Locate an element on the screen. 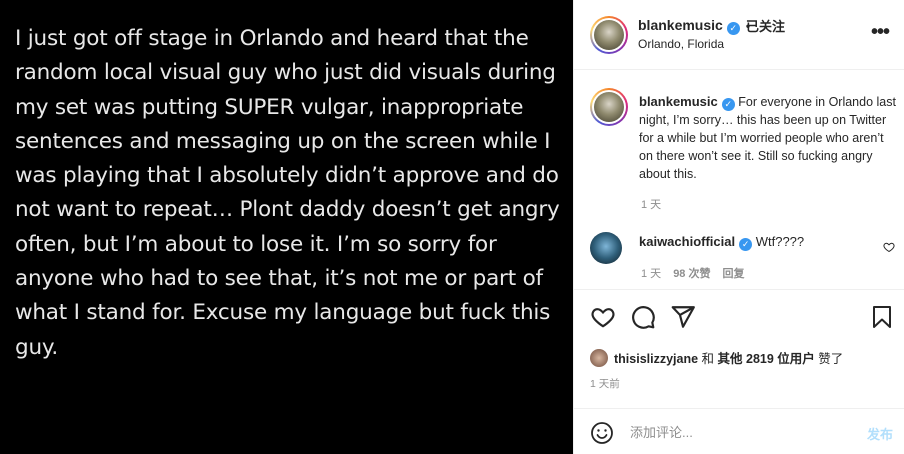  publish-button: 发布 is located at coordinates (880, 433).